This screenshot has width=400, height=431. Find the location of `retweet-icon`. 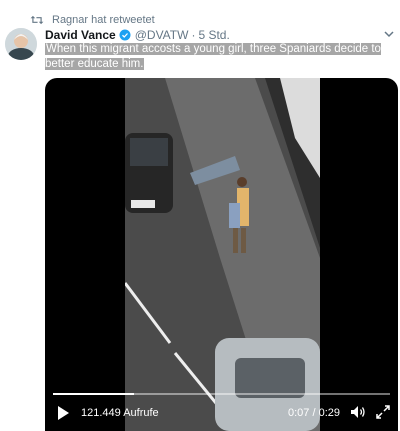

retweet-icon is located at coordinates (37, 20).